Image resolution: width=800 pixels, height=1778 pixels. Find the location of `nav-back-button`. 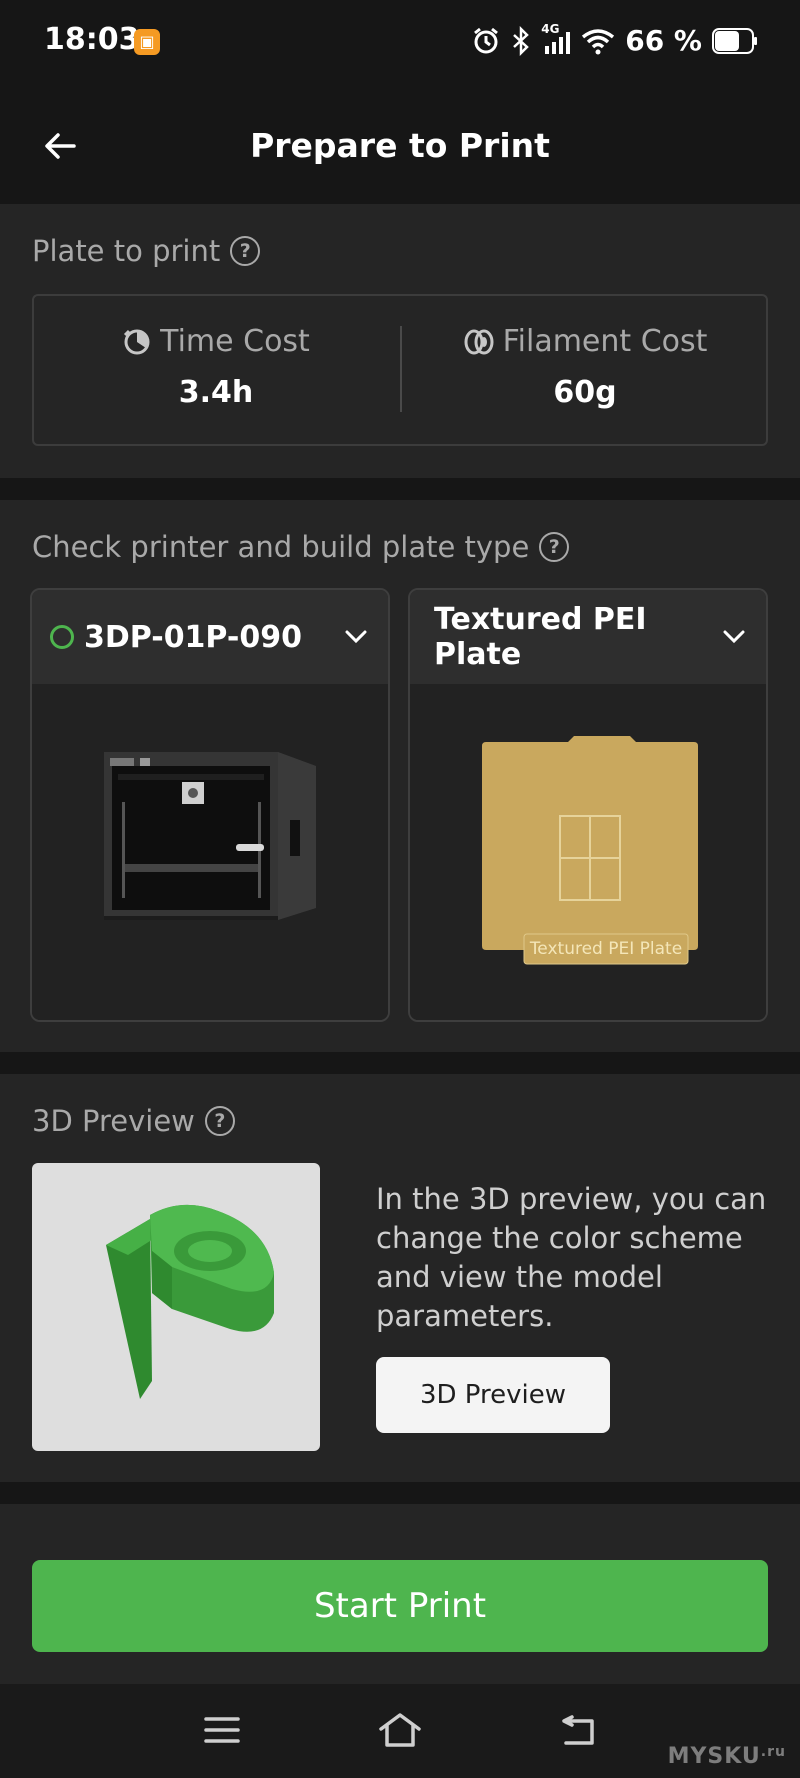

nav-back-button is located at coordinates (578, 1730).